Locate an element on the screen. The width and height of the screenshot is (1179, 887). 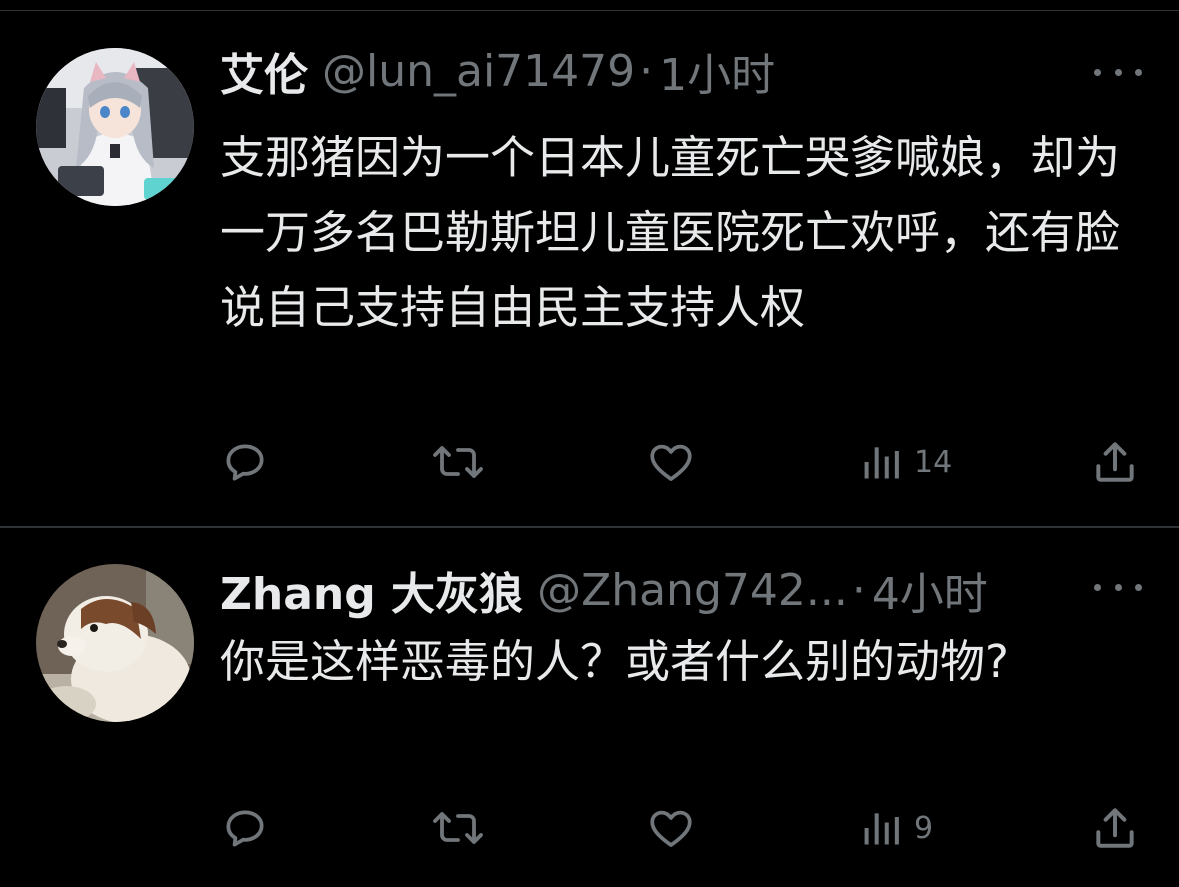
tweet-actions: 14 is located at coordinates (589, 462).